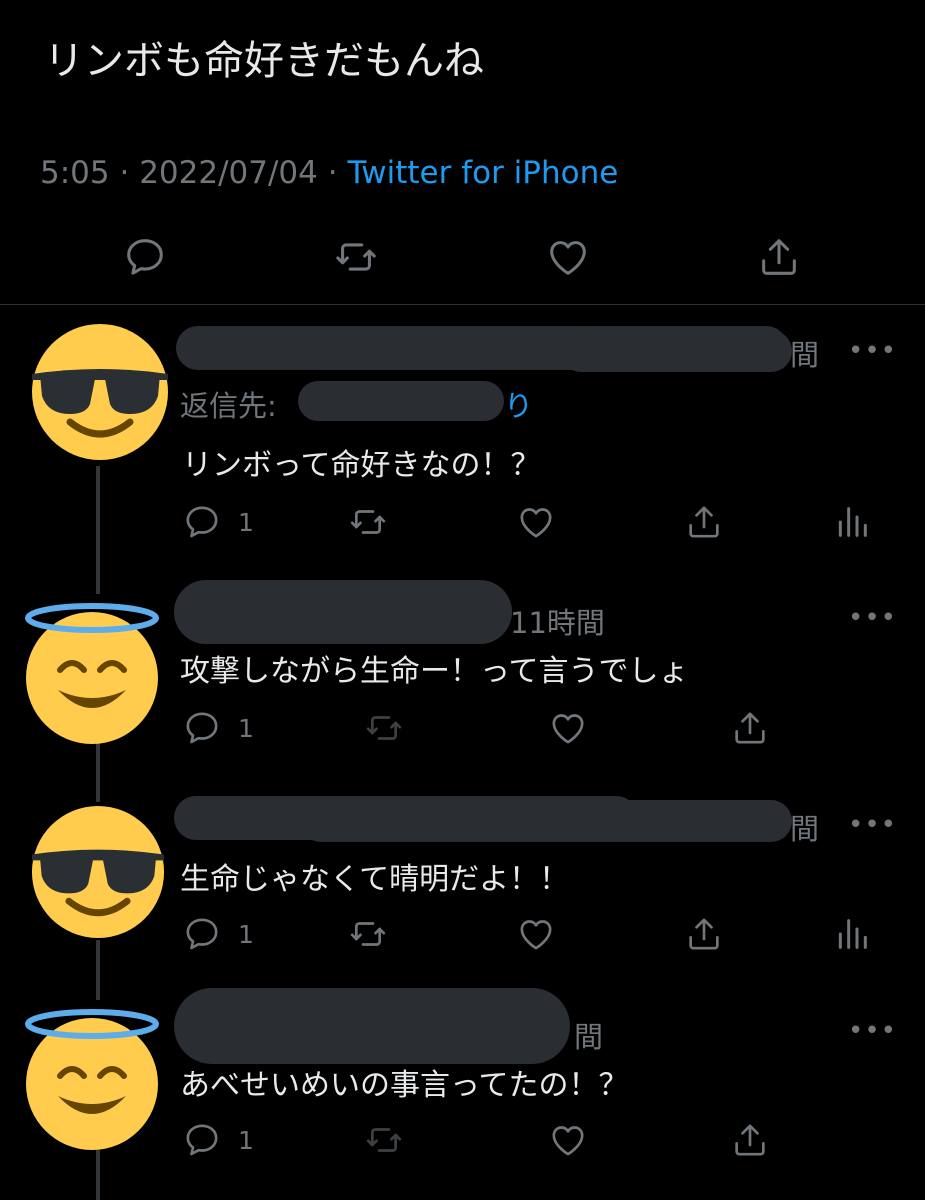 The height and width of the screenshot is (1200, 925). Describe the element at coordinates (482, 173) in the screenshot. I see `tweet-source-link: Twitter for iPhone` at that location.